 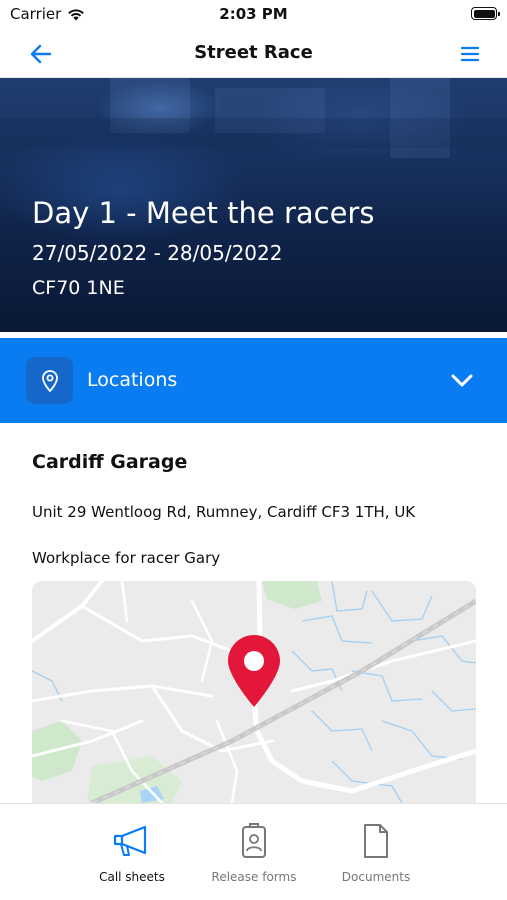 What do you see at coordinates (157, 253) in the screenshot?
I see `event-dates: 27/05/2022 - 28/05/2022` at bounding box center [157, 253].